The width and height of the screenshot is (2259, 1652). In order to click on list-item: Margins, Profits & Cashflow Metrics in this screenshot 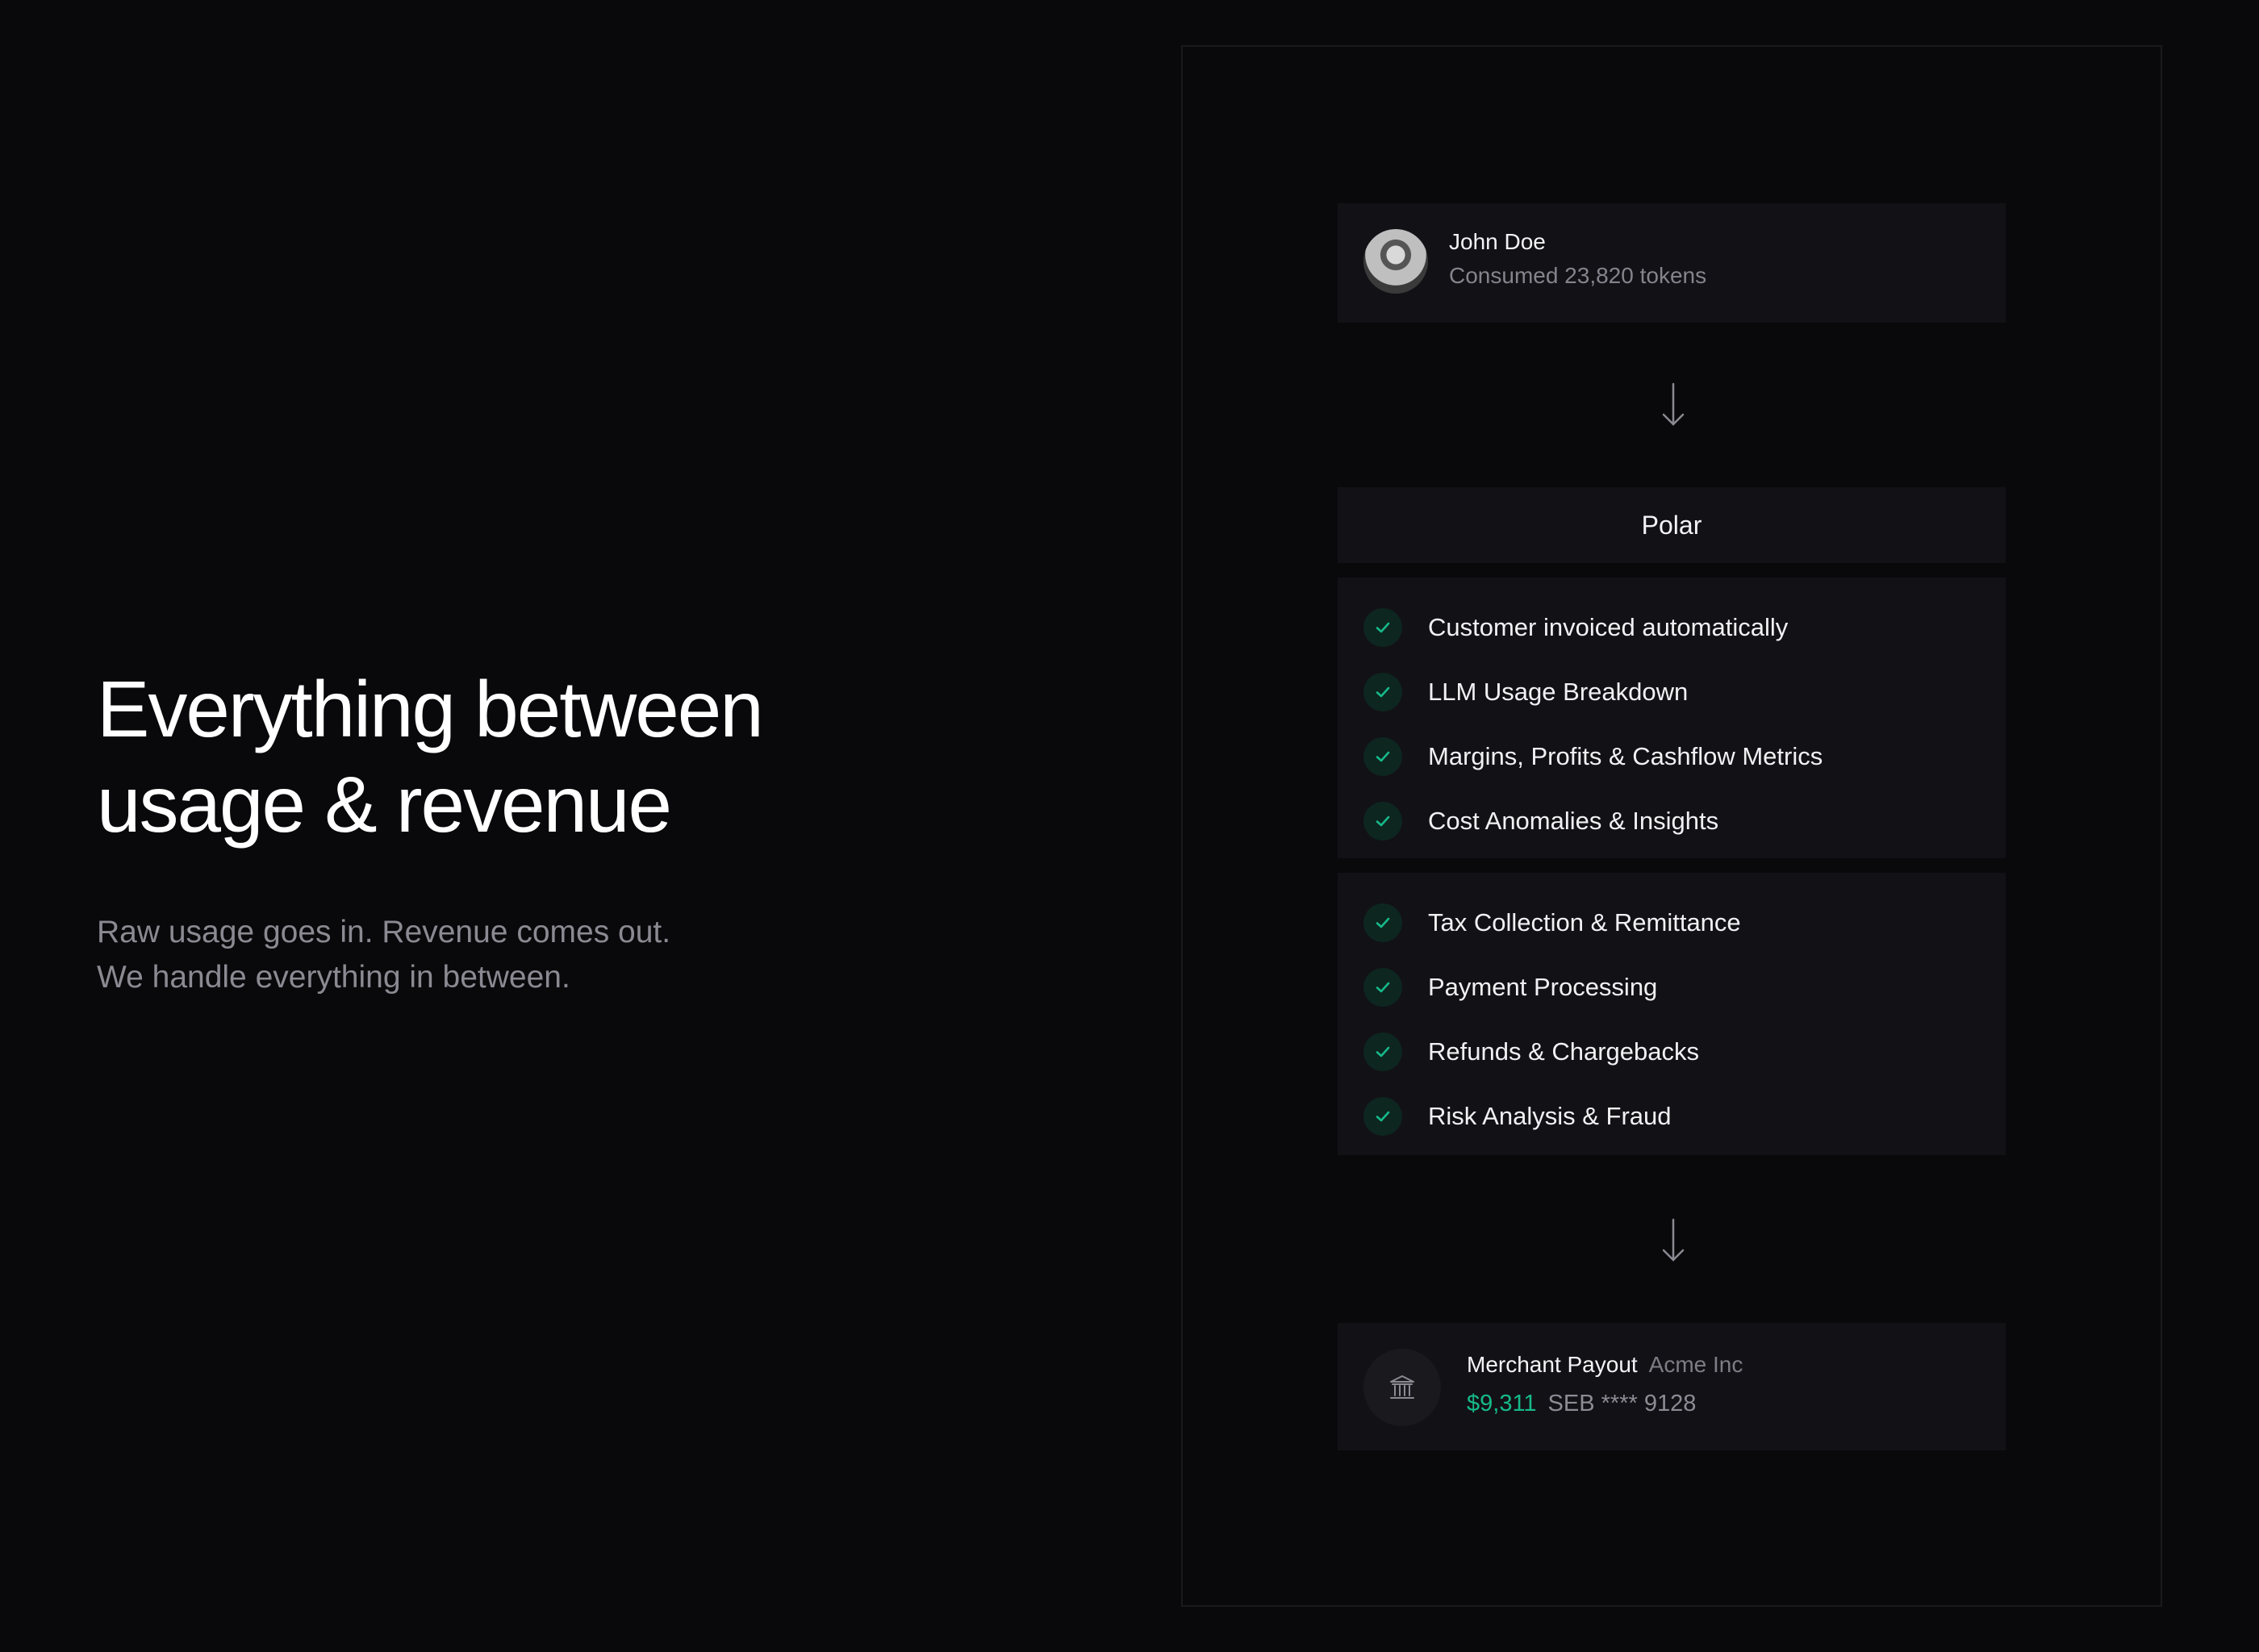, I will do `click(1672, 756)`.